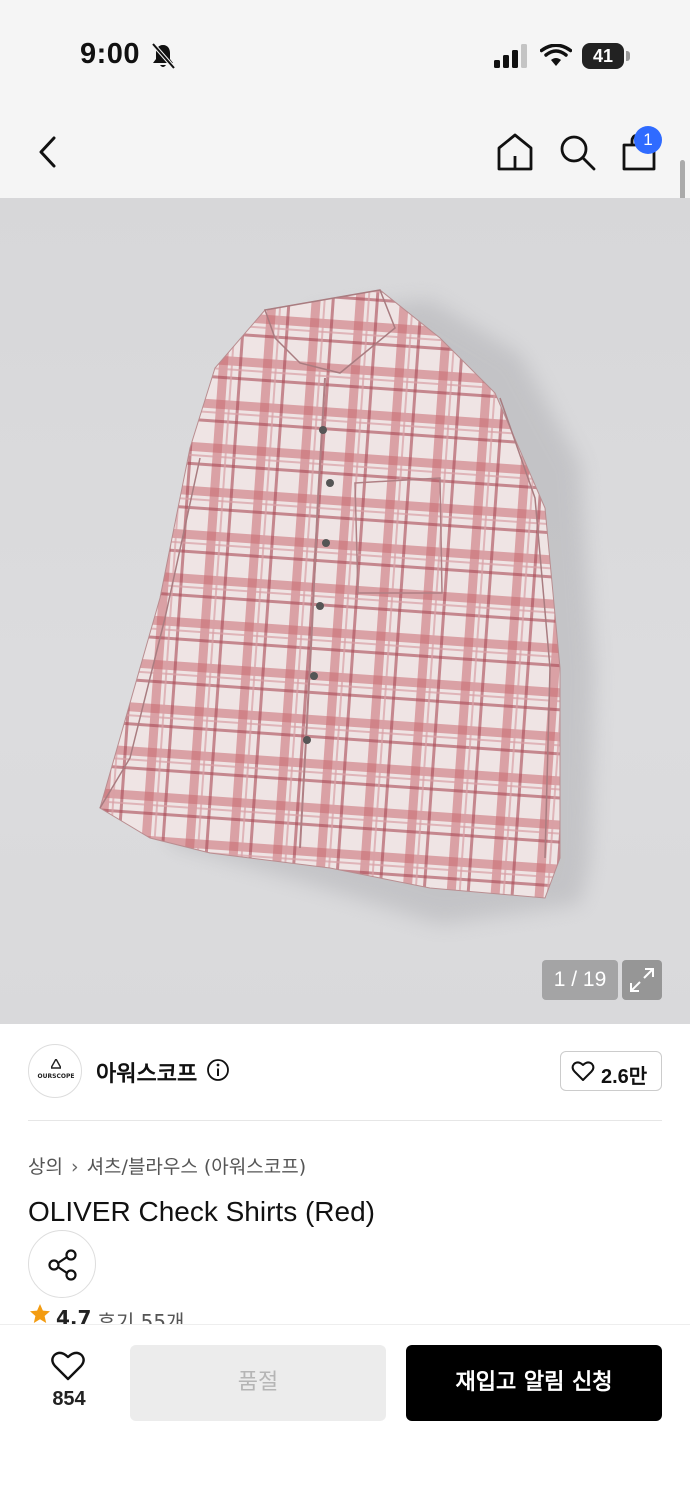 This screenshot has width=690, height=1500. What do you see at coordinates (56, 1076) in the screenshot?
I see `brand-logo-text: OURSCOPE` at bounding box center [56, 1076].